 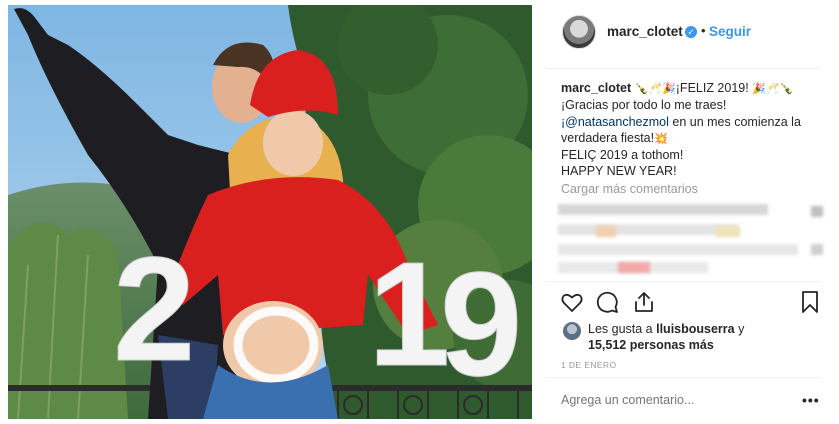 I want to click on add-comment-input, so click(x=661, y=400).